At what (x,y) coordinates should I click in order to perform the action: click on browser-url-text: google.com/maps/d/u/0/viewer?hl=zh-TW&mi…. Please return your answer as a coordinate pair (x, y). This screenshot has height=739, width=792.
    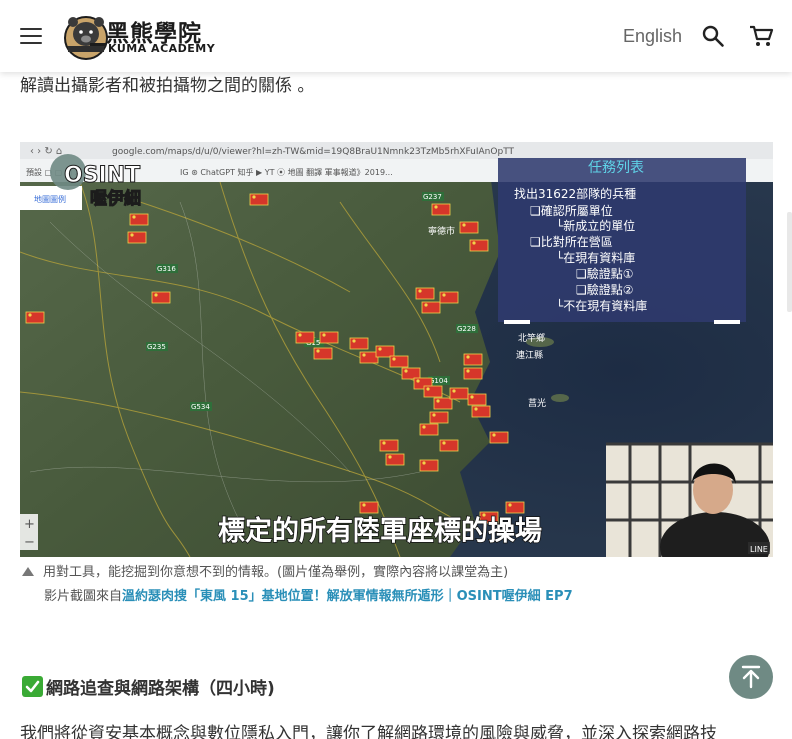
    Looking at the image, I should click on (313, 152).